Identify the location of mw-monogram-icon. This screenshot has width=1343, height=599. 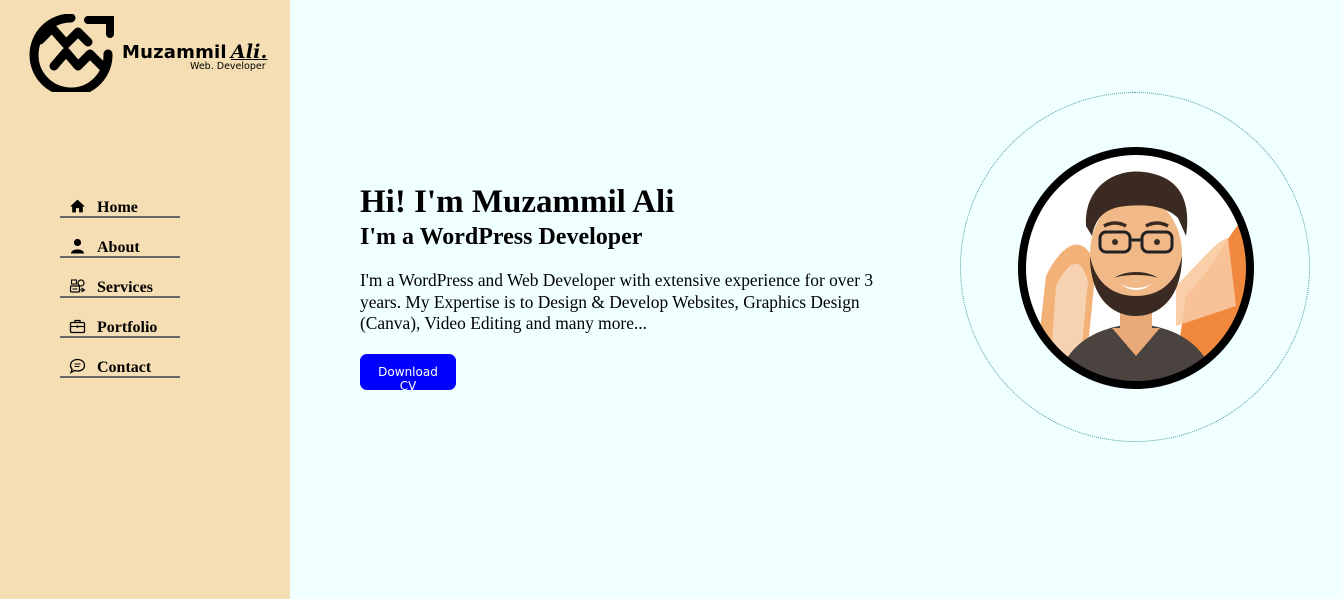
(71, 53).